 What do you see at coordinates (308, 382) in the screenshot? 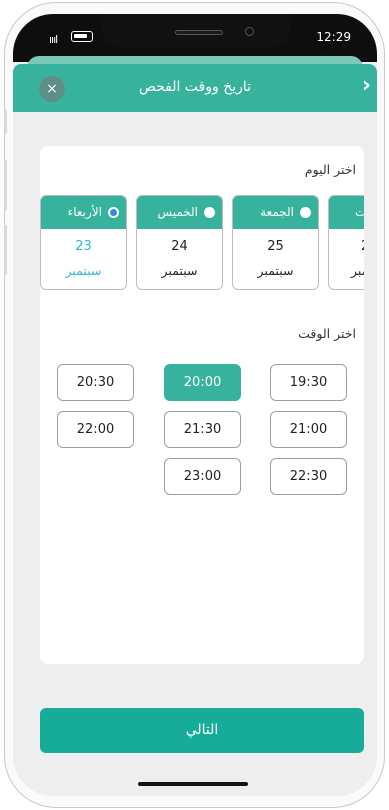
I see `time-slot-1930: 19:30` at bounding box center [308, 382].